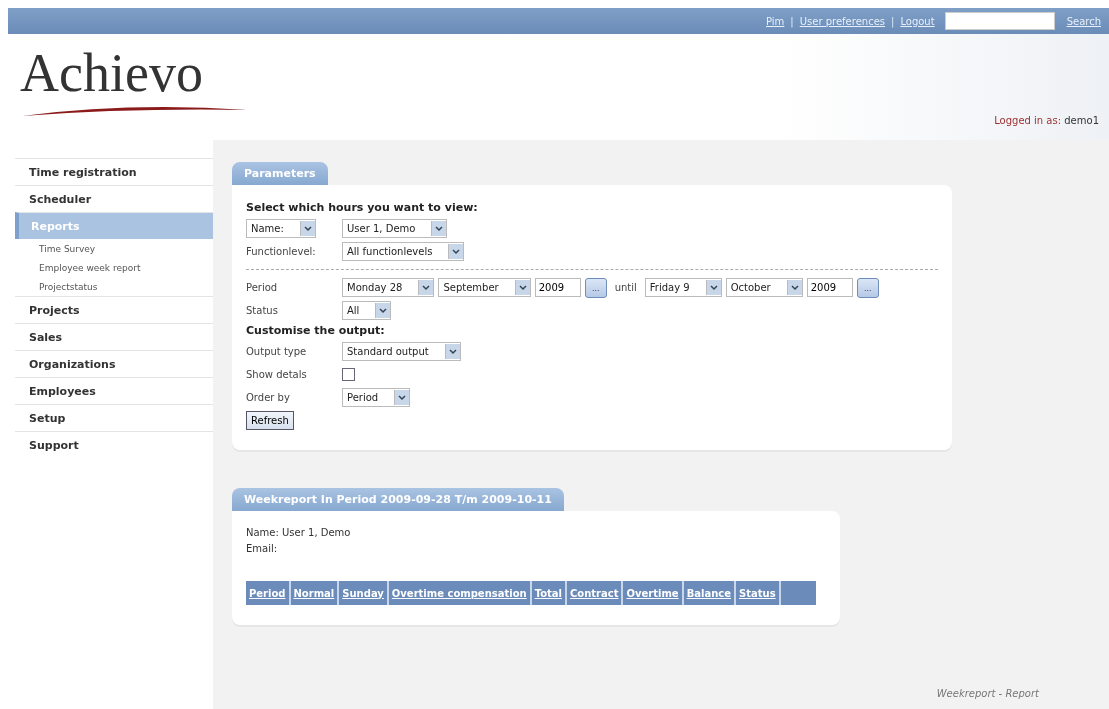 The width and height of the screenshot is (1109, 709). I want to click on logged-in-text: Logged in as: demo1, so click(1047, 121).